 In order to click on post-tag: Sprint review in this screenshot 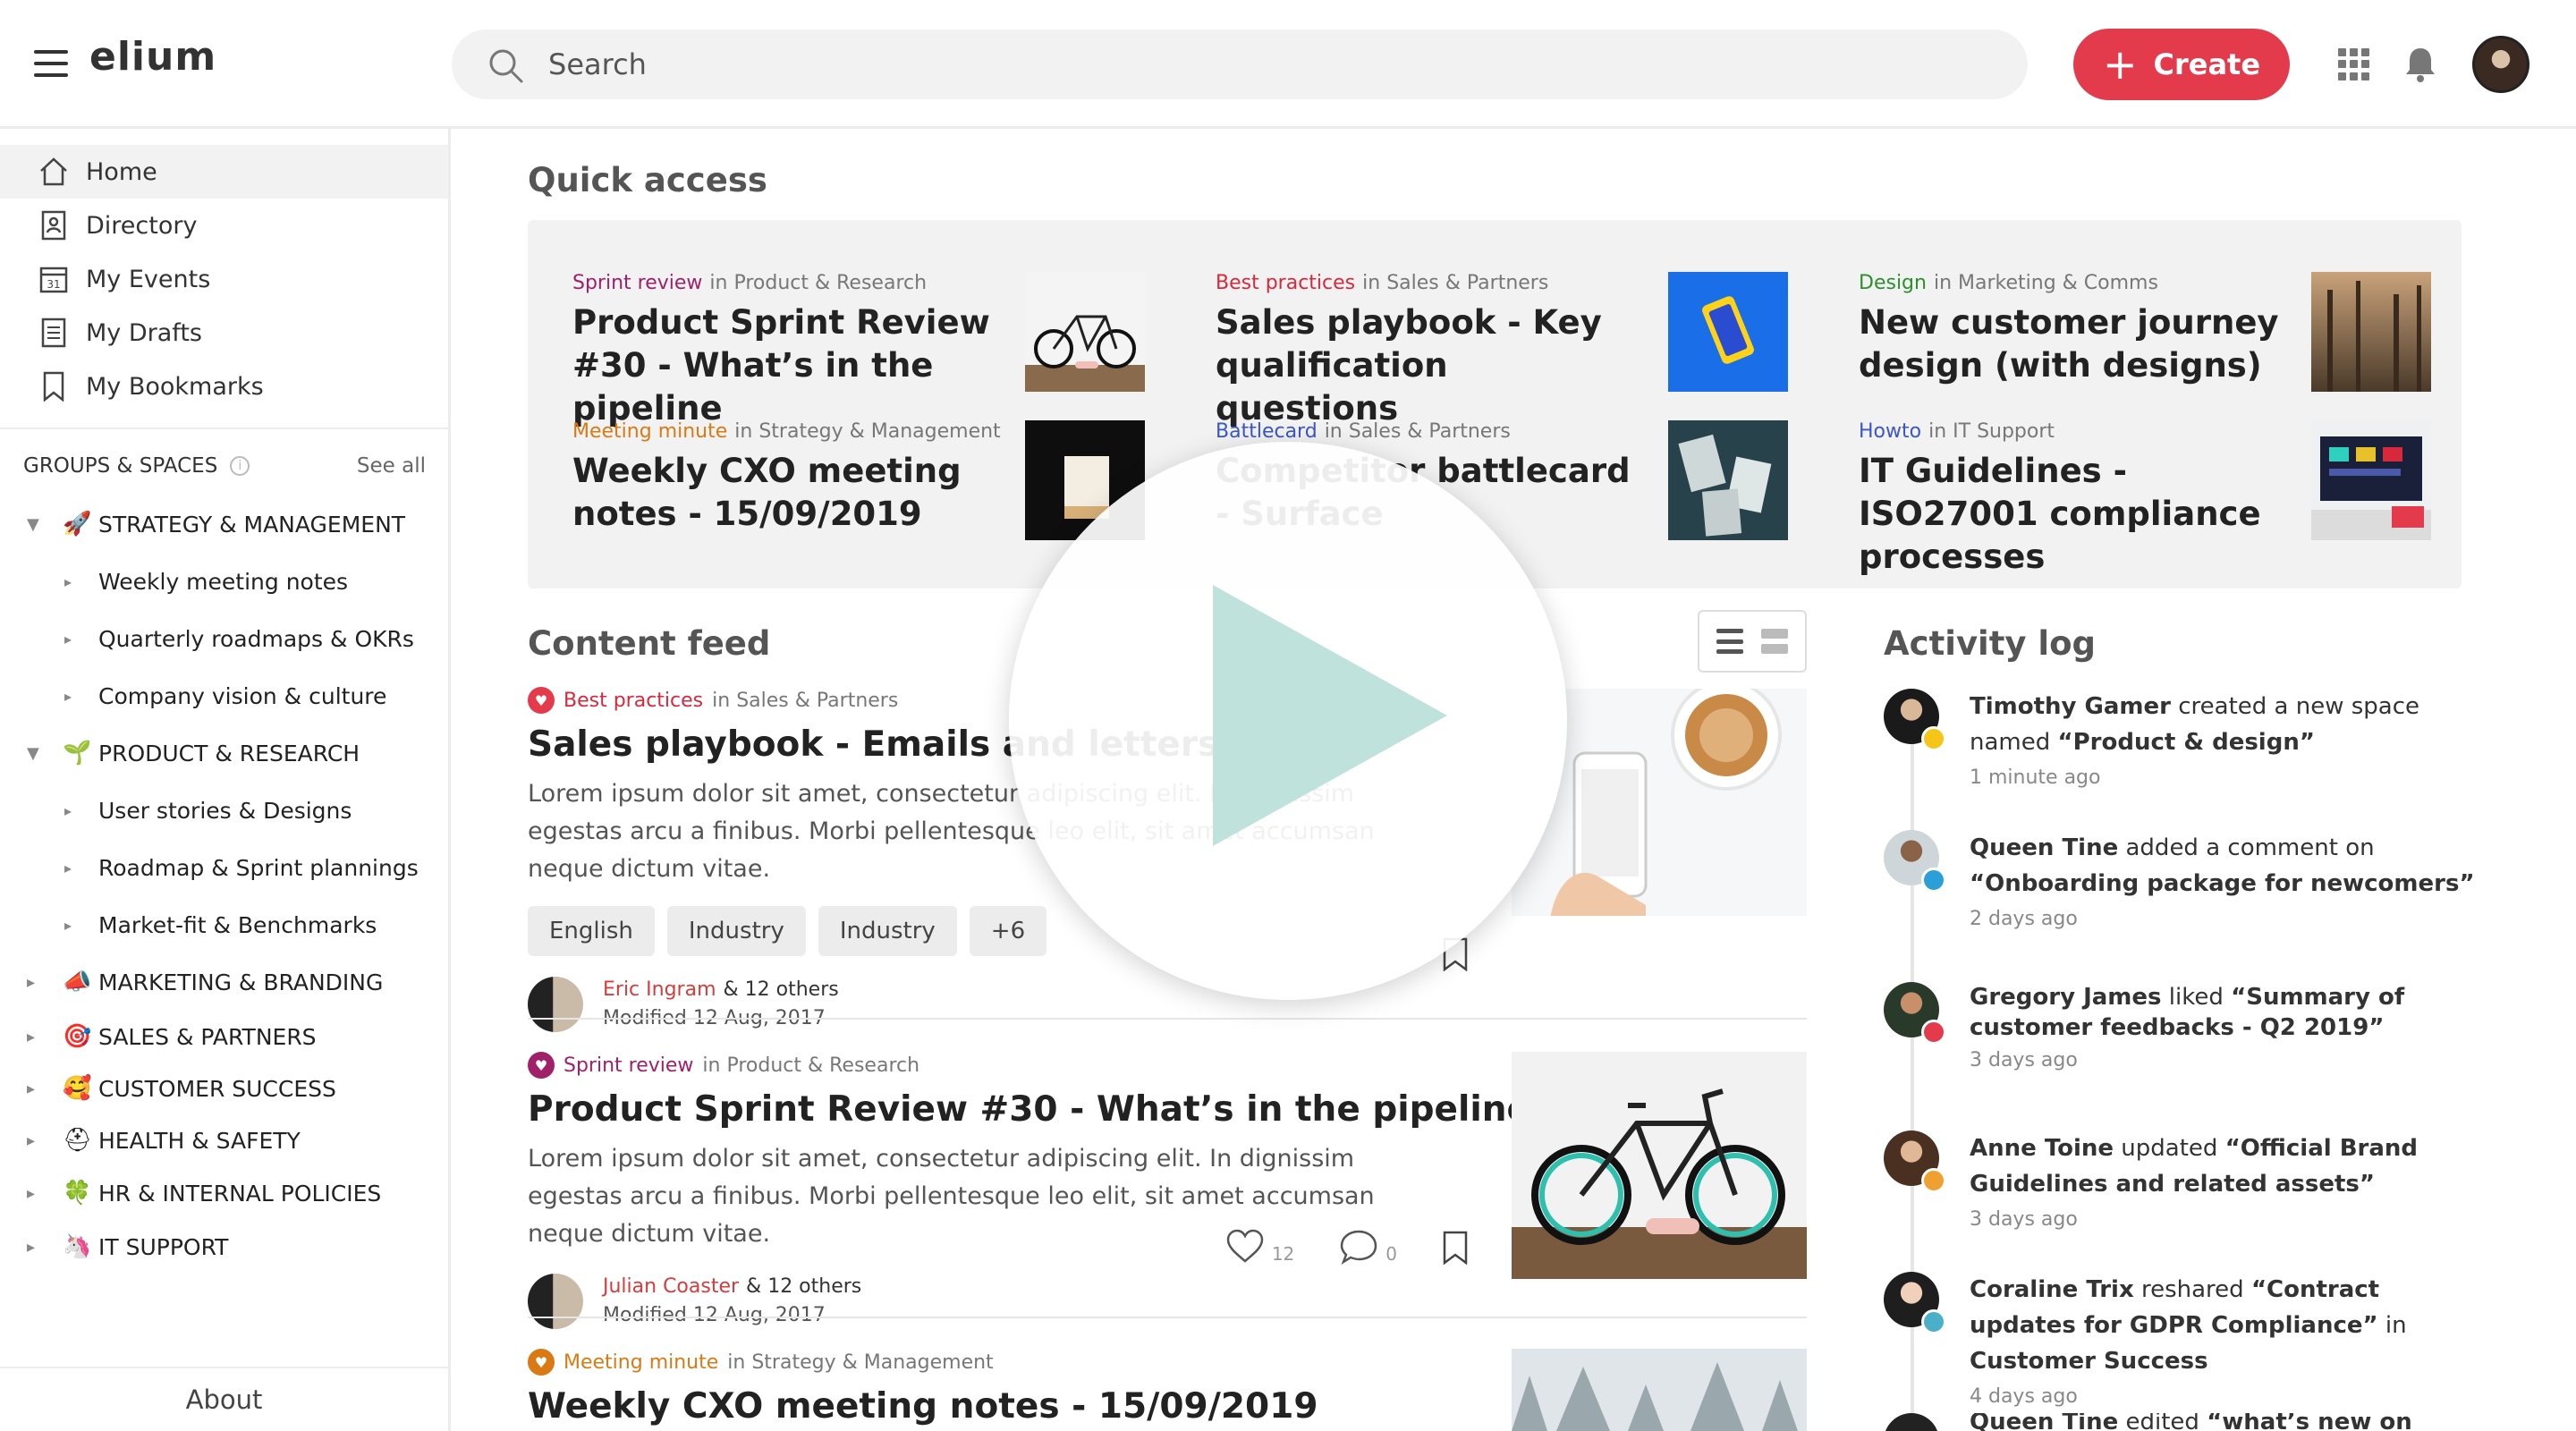, I will do `click(628, 1066)`.